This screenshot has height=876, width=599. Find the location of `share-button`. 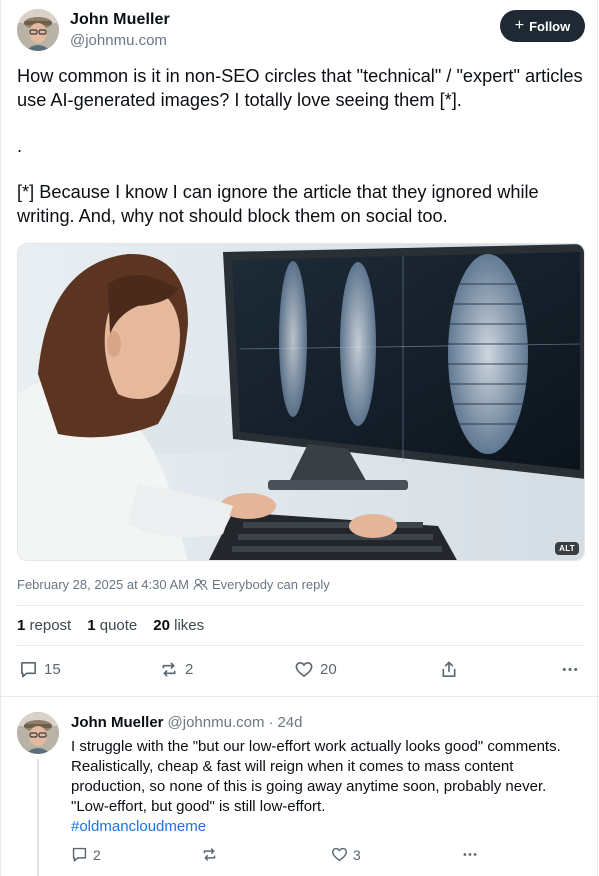

share-button is located at coordinates (449, 669).